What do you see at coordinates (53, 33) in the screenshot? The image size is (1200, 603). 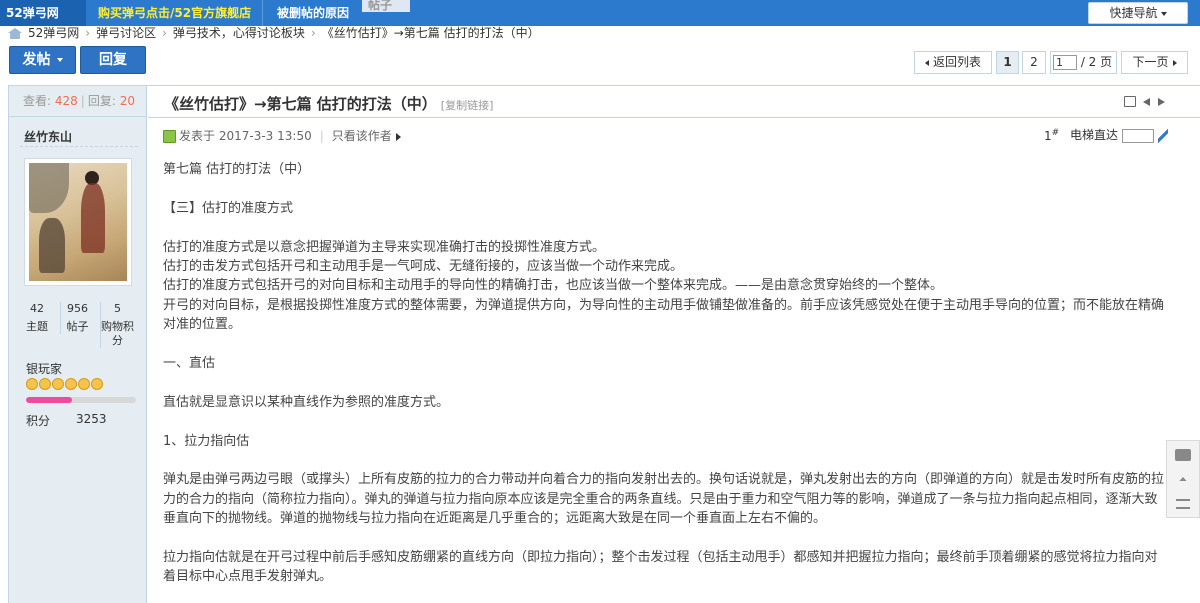 I see `breadcrumb-item-site: 52弹弓网` at bounding box center [53, 33].